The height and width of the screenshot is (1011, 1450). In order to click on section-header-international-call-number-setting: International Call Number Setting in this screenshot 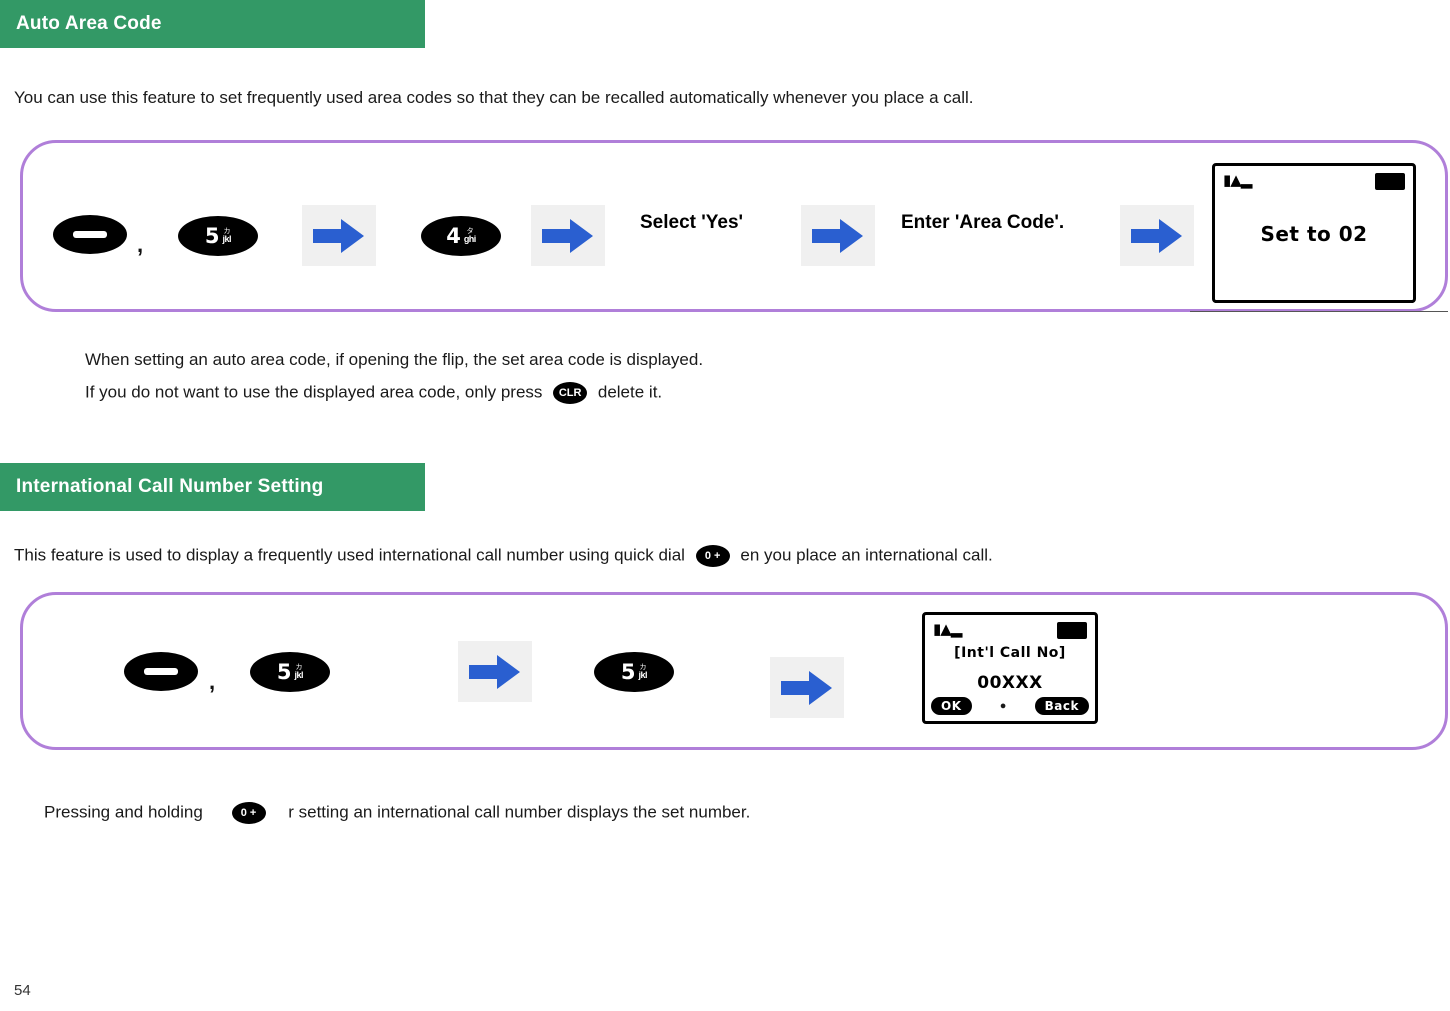, I will do `click(212, 487)`.